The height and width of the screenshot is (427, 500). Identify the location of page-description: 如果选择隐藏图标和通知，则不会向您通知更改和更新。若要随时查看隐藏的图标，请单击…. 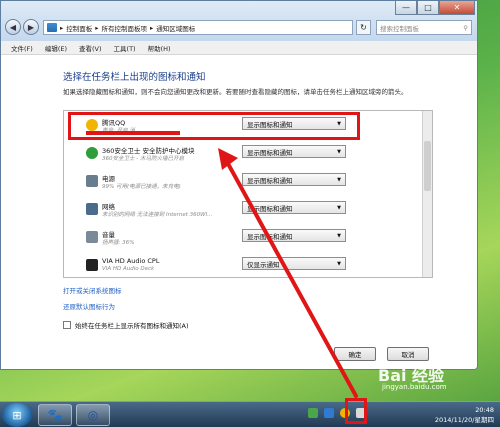
(235, 92).